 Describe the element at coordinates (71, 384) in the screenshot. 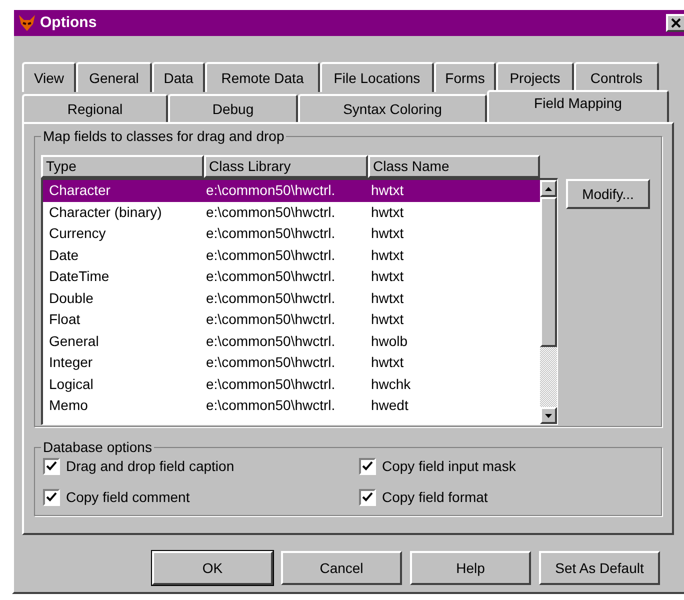

I see `table-cell-text: Logical` at that location.